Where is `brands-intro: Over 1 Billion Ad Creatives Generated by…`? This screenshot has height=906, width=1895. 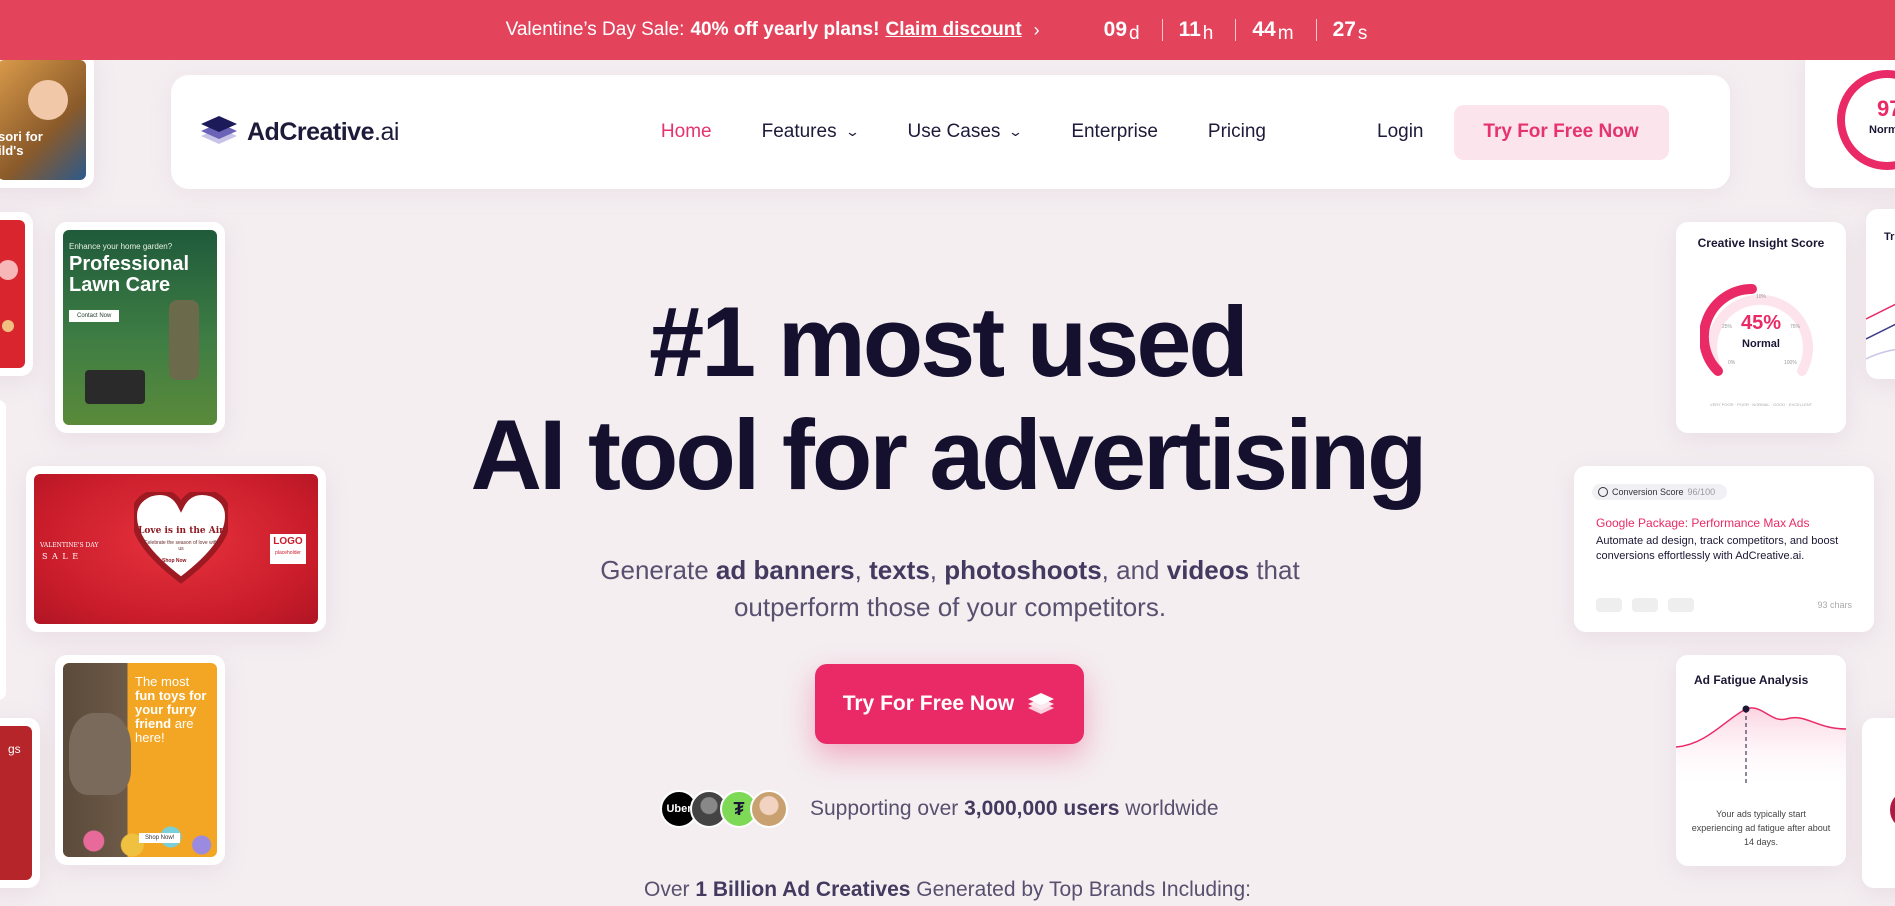
brands-intro: Over 1 Billion Ad Creatives Generated by… is located at coordinates (947, 889).